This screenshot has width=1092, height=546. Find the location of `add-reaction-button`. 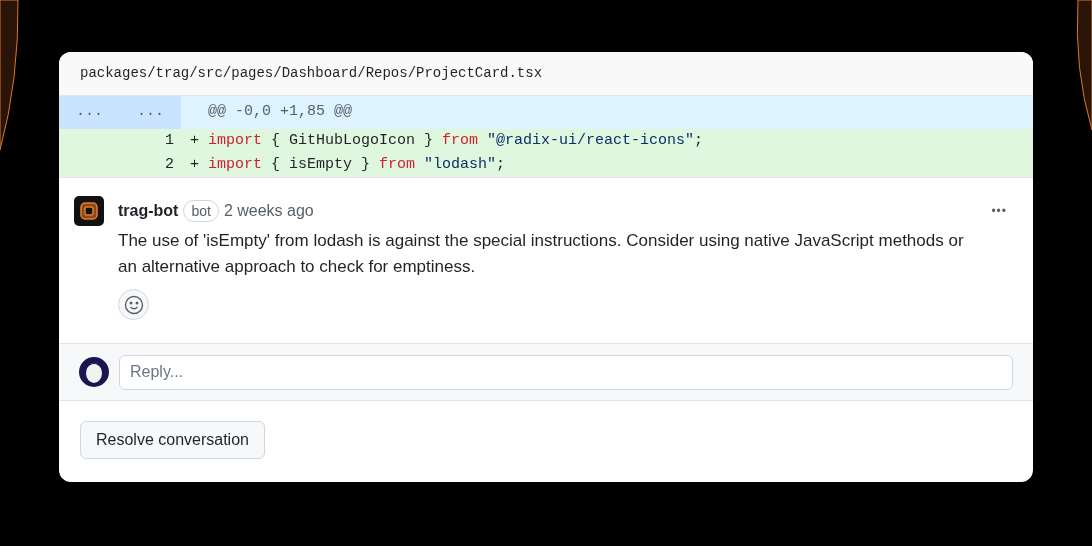

add-reaction-button is located at coordinates (133, 304).